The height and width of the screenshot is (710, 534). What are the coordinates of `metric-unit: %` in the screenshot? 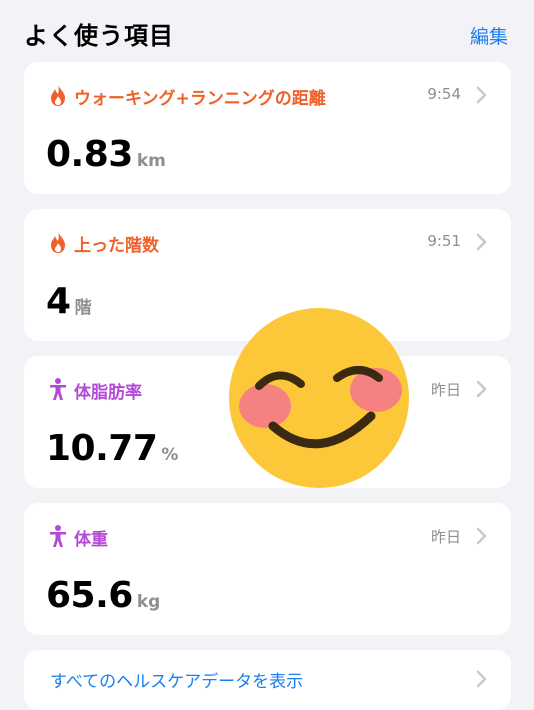 It's located at (170, 455).